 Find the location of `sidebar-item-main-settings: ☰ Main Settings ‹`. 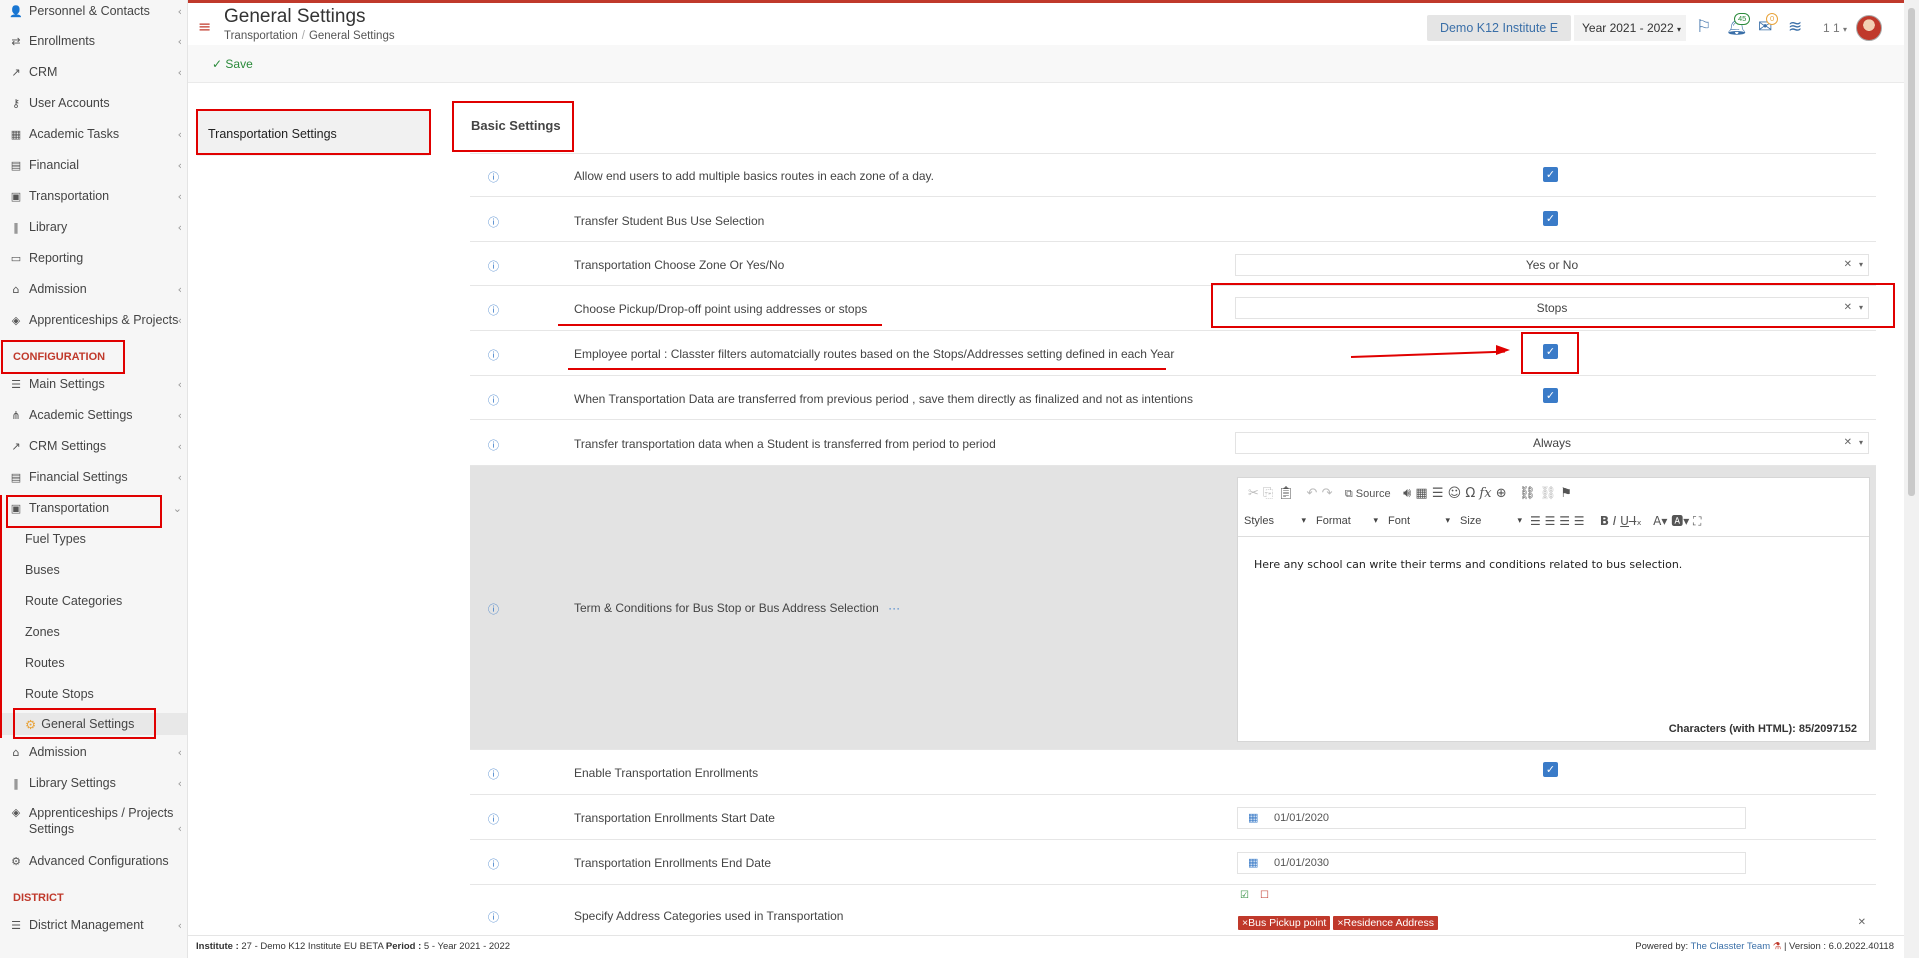

sidebar-item-main-settings: ☰ Main Settings ‹ is located at coordinates (93, 384).